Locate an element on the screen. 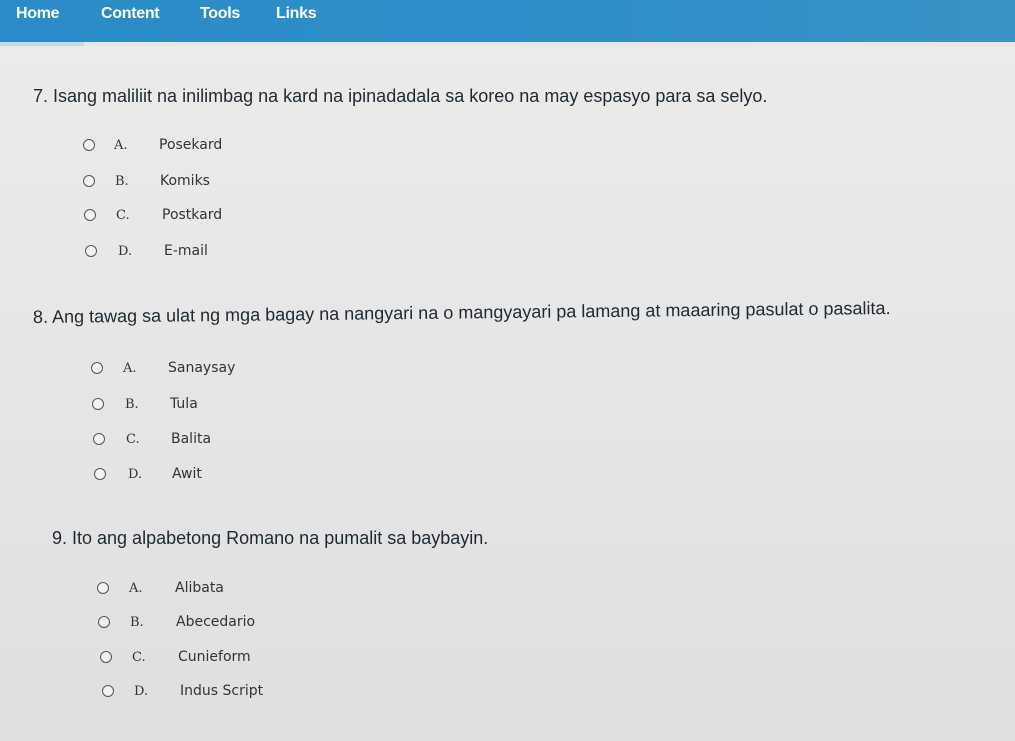 The height and width of the screenshot is (741, 1015). nav-tools: Tools is located at coordinates (220, 14).